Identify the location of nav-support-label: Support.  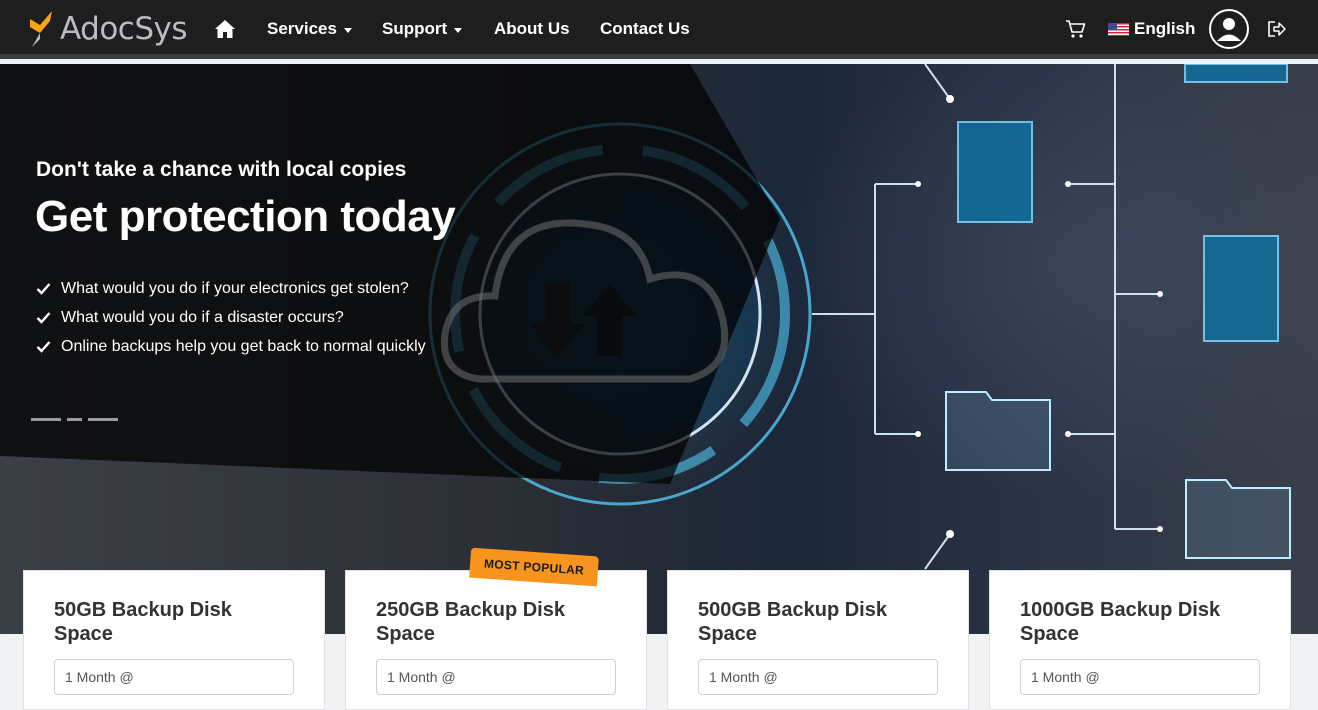
(415, 28).